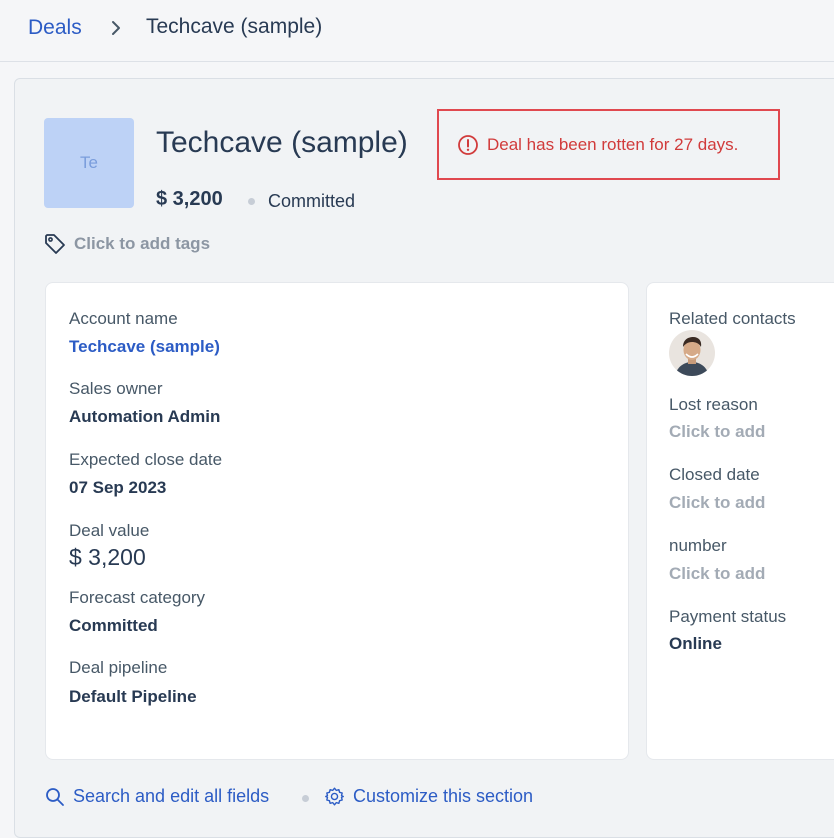  Describe the element at coordinates (714, 474) in the screenshot. I see `closed-date-label: Closed date` at that location.